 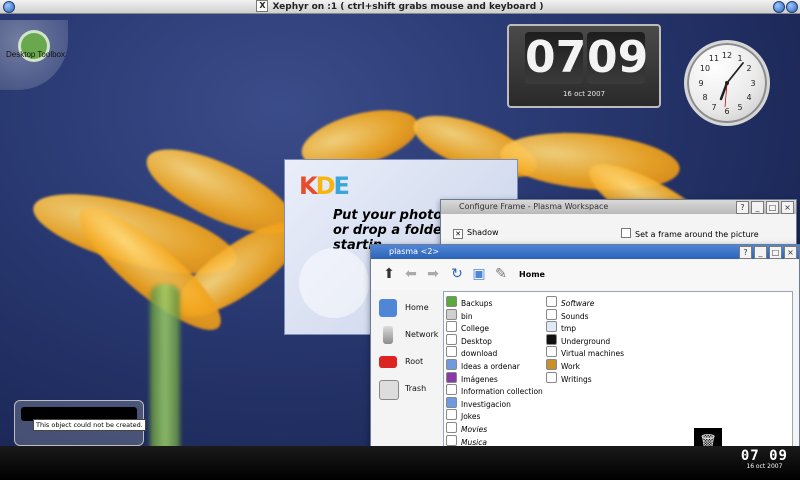 What do you see at coordinates (405, 377) in the screenshot?
I see `places-panel: Home Network Root Trash` at bounding box center [405, 377].